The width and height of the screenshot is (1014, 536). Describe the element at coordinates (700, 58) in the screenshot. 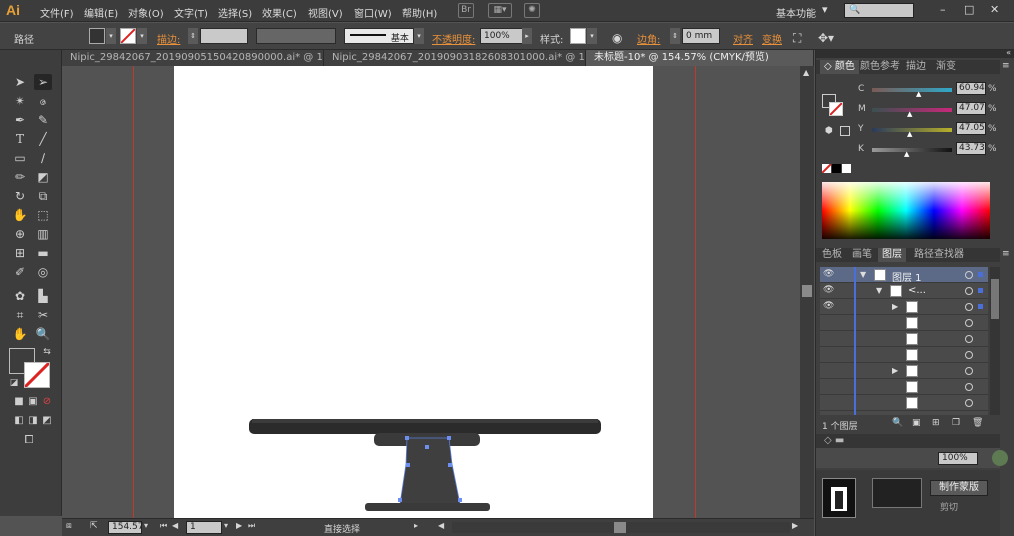

I see `tab-document-3: 未标题-10* @ 154.57% (CMYK/预览)` at that location.